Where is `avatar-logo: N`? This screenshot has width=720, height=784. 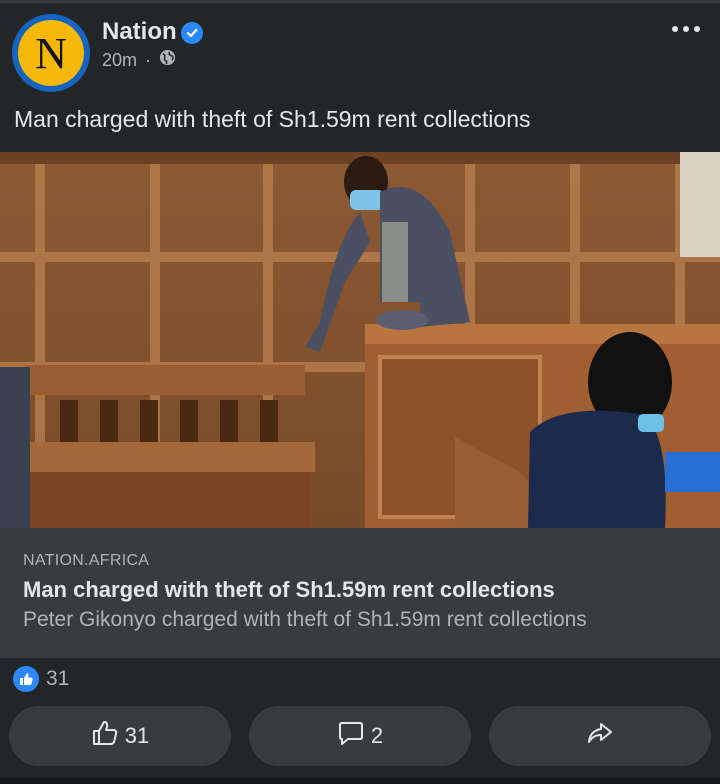
avatar-logo: N is located at coordinates (51, 53).